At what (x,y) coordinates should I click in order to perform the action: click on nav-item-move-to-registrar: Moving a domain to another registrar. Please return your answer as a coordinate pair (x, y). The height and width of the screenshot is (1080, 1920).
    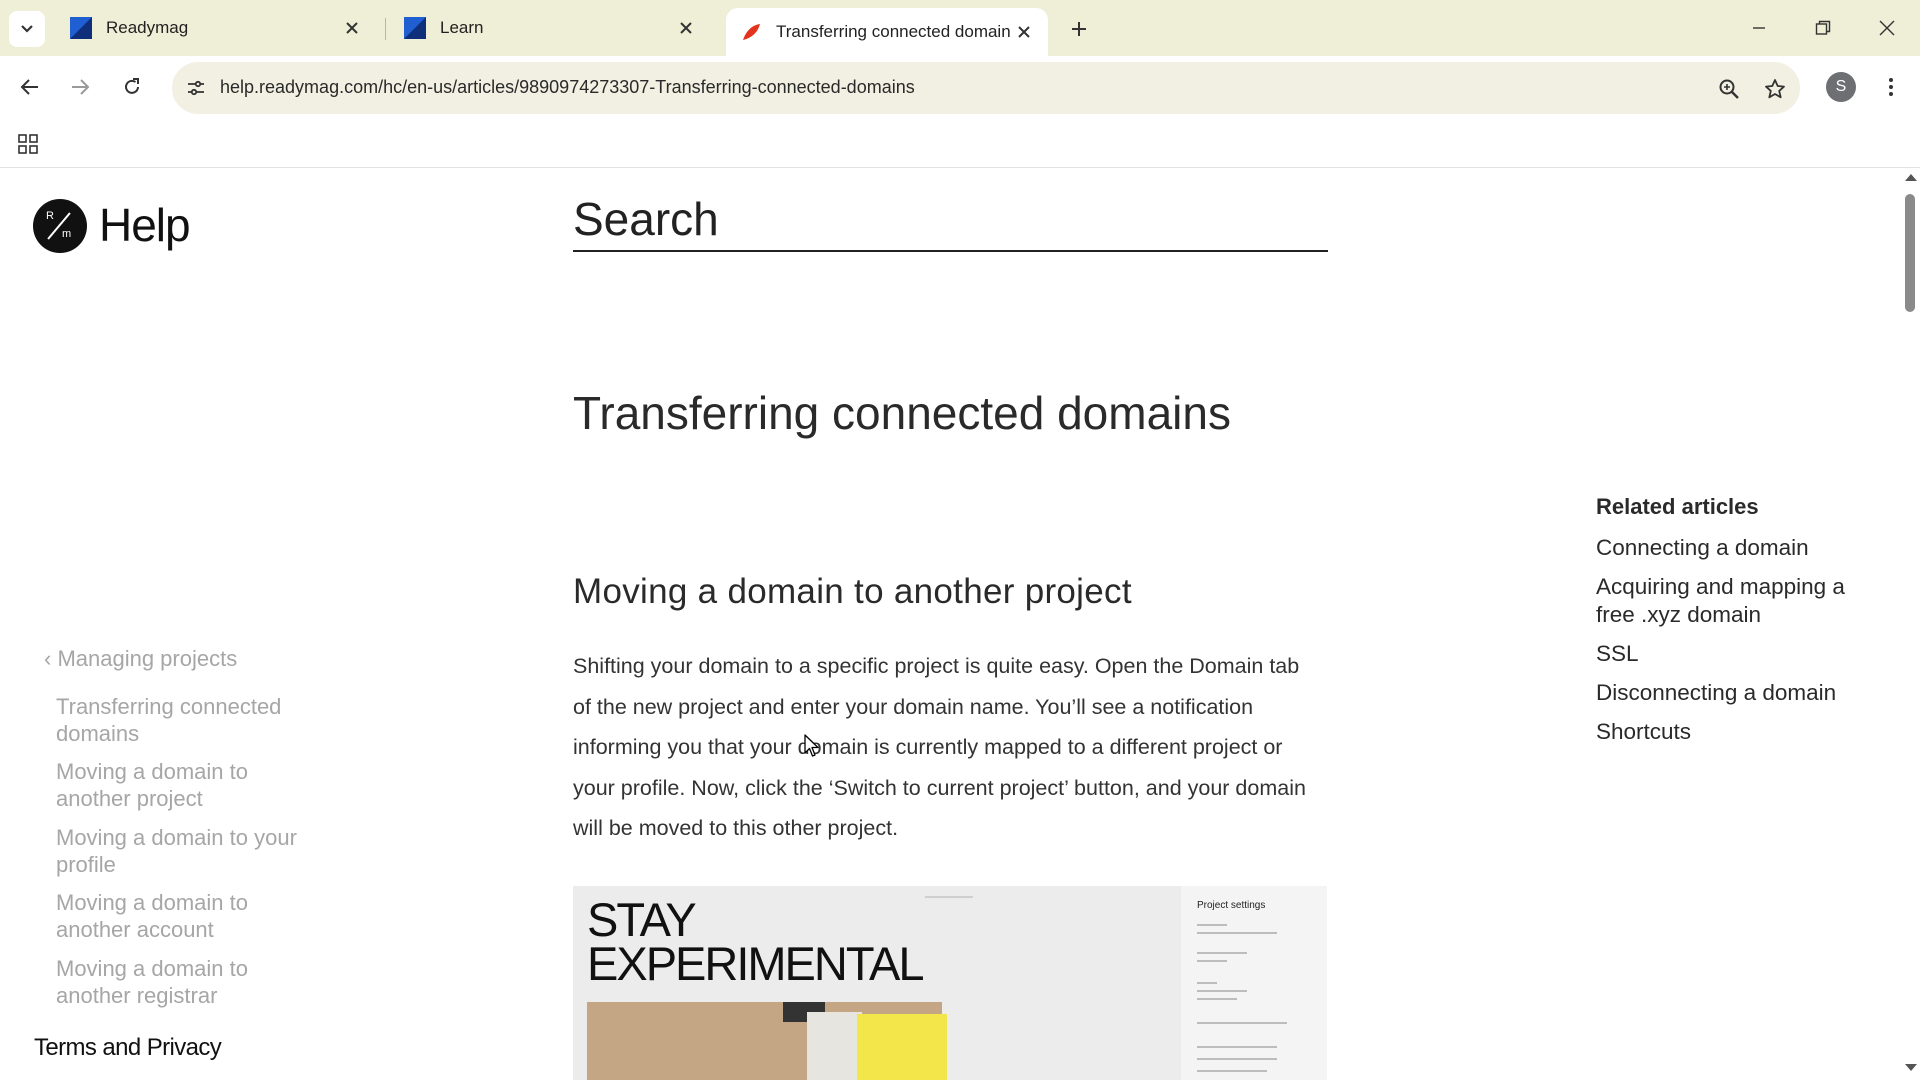
    Looking at the image, I should click on (186, 982).